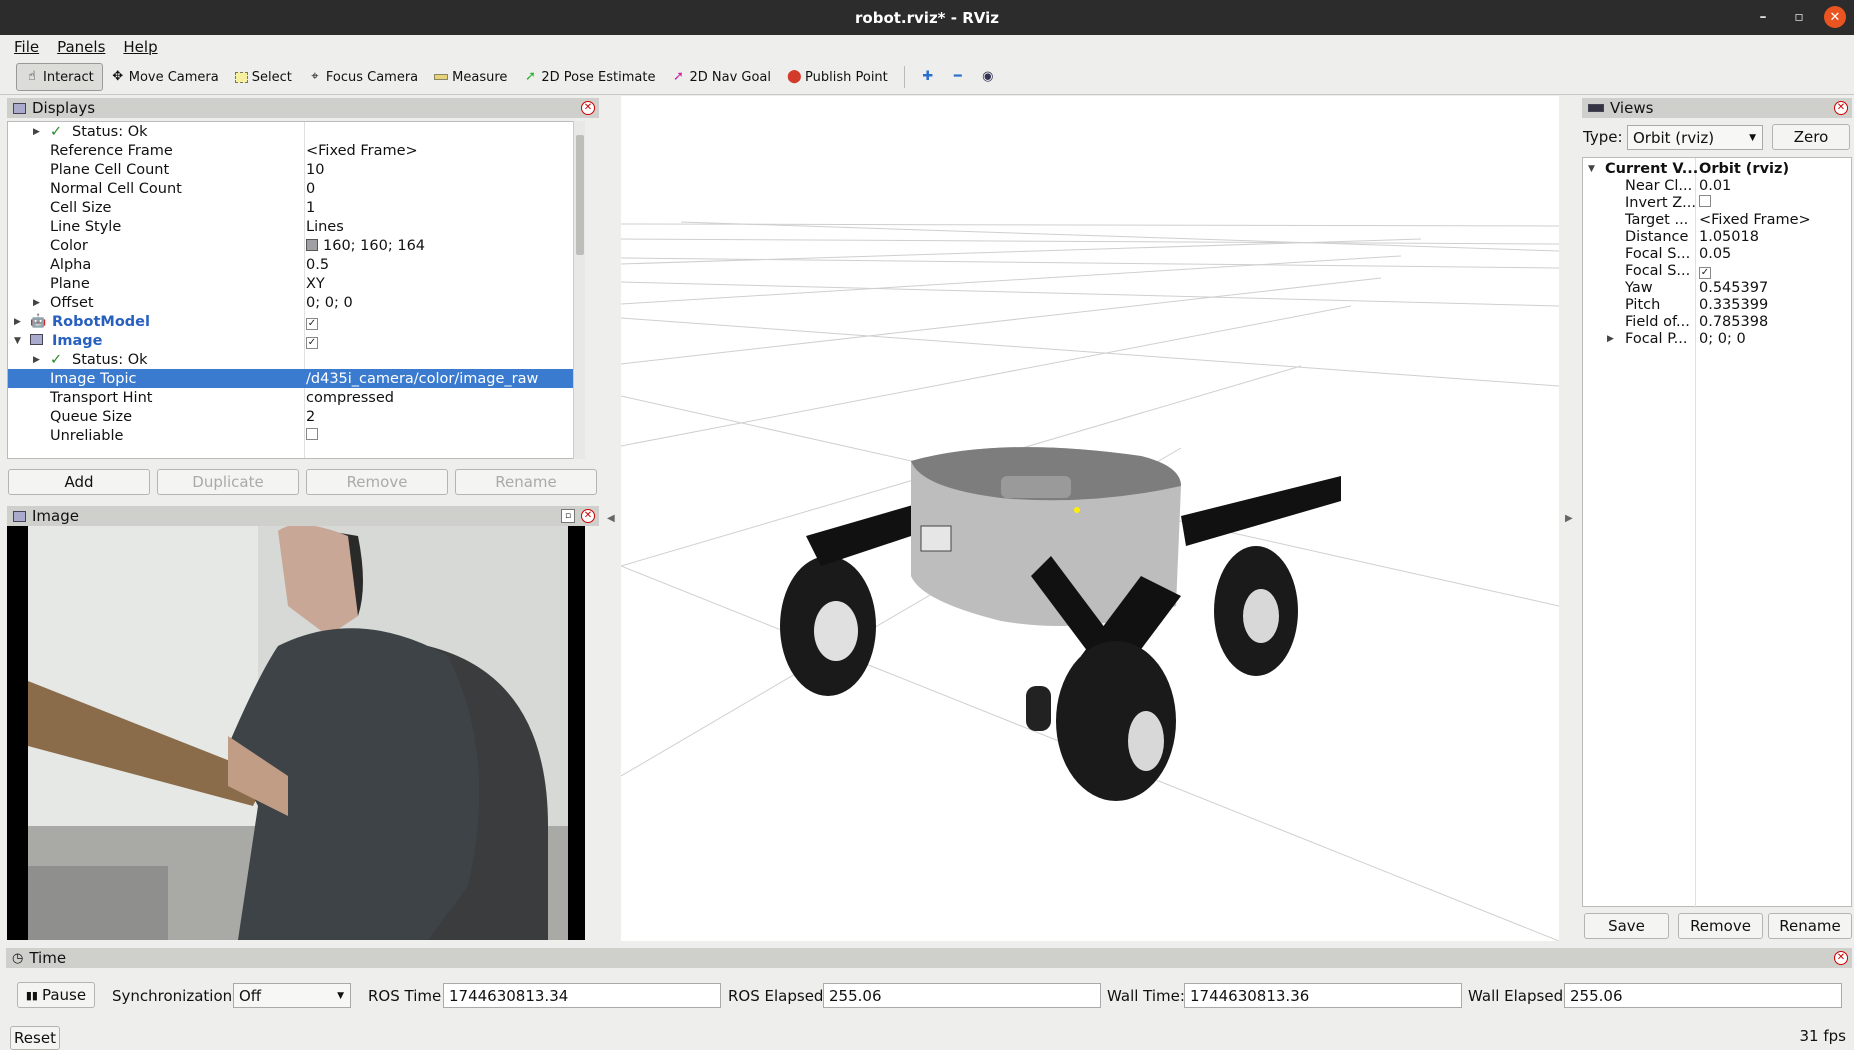 This screenshot has width=1854, height=1050. Describe the element at coordinates (296, 207) in the screenshot. I see `tree-row: Cell Size 1` at that location.